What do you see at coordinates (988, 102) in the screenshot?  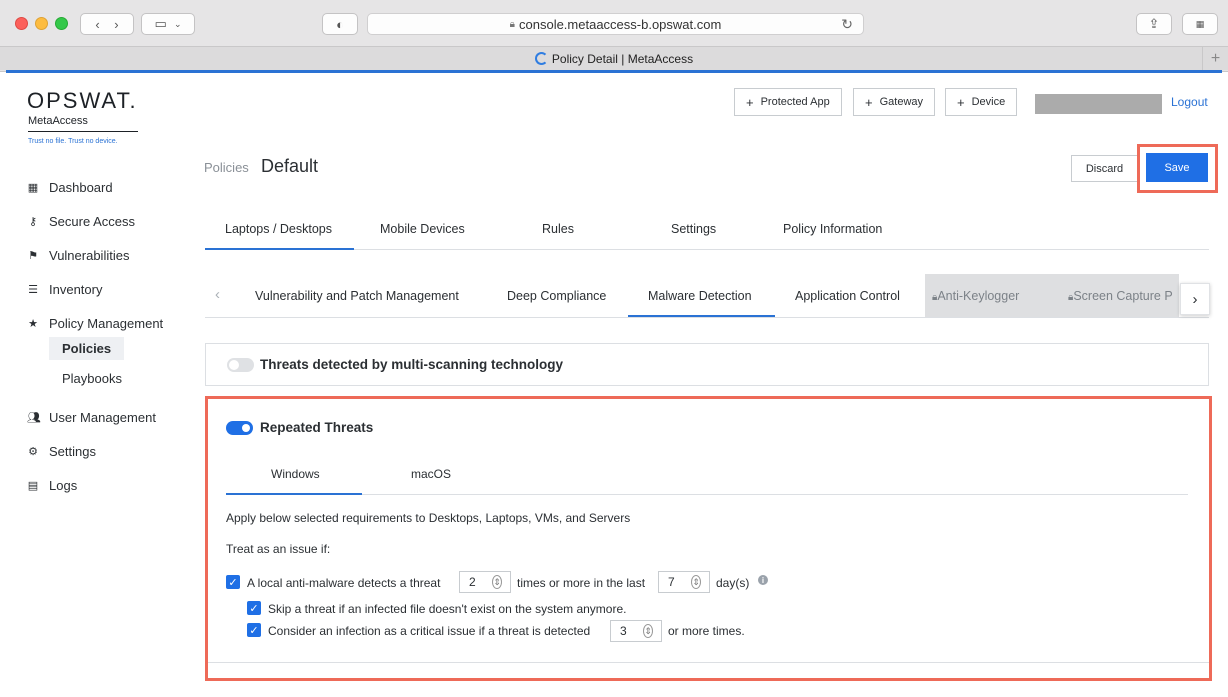 I see `button-label: Device` at bounding box center [988, 102].